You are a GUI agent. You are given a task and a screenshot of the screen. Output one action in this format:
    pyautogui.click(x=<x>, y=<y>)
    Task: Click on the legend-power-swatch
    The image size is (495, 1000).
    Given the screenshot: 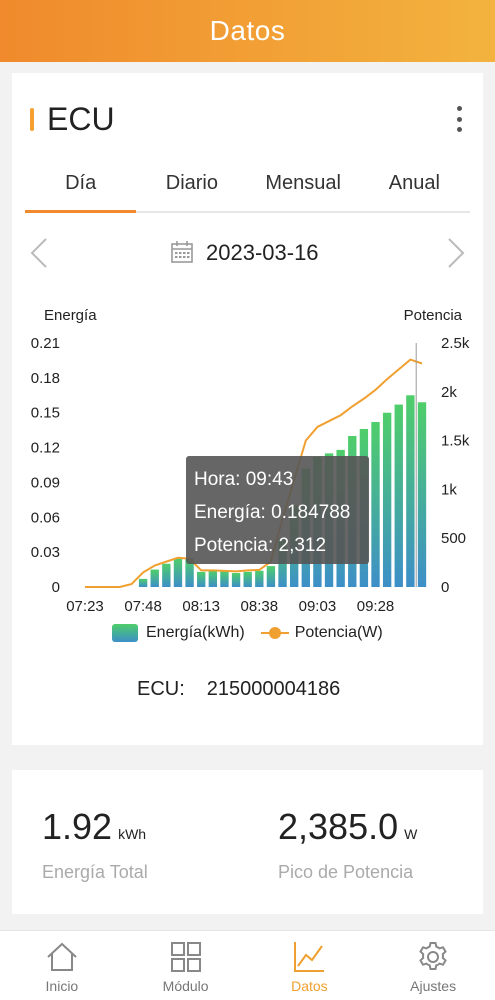 What is the action you would take?
    pyautogui.click(x=274, y=633)
    